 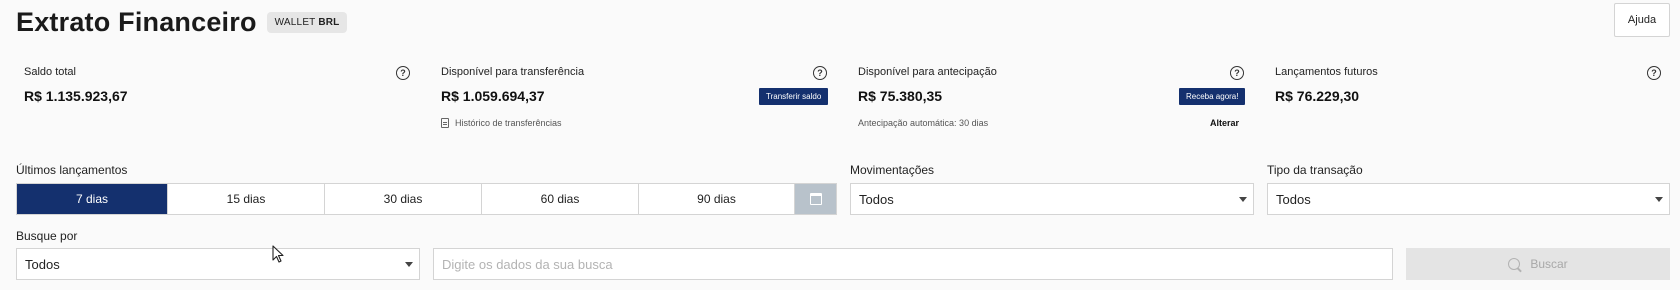 What do you see at coordinates (445, 123) in the screenshot?
I see `document-icon` at bounding box center [445, 123].